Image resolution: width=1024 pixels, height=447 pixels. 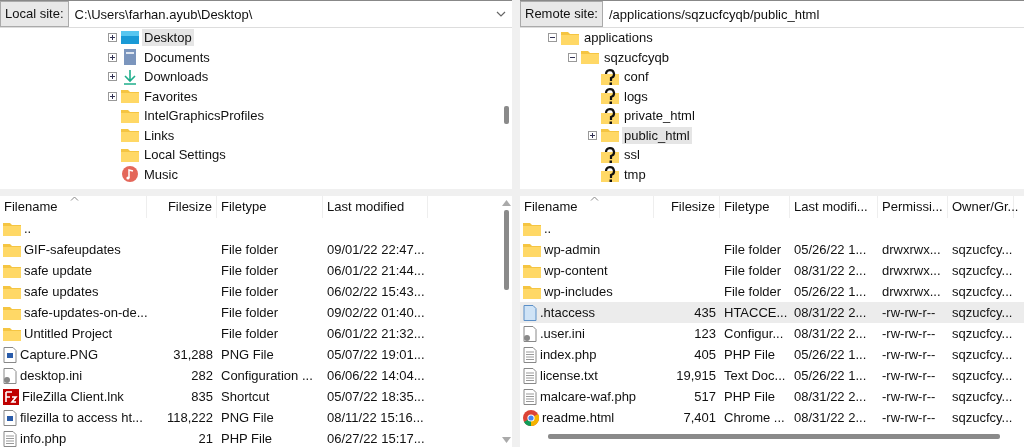 I want to click on file-name: malcare-waf.php, so click(x=588, y=396).